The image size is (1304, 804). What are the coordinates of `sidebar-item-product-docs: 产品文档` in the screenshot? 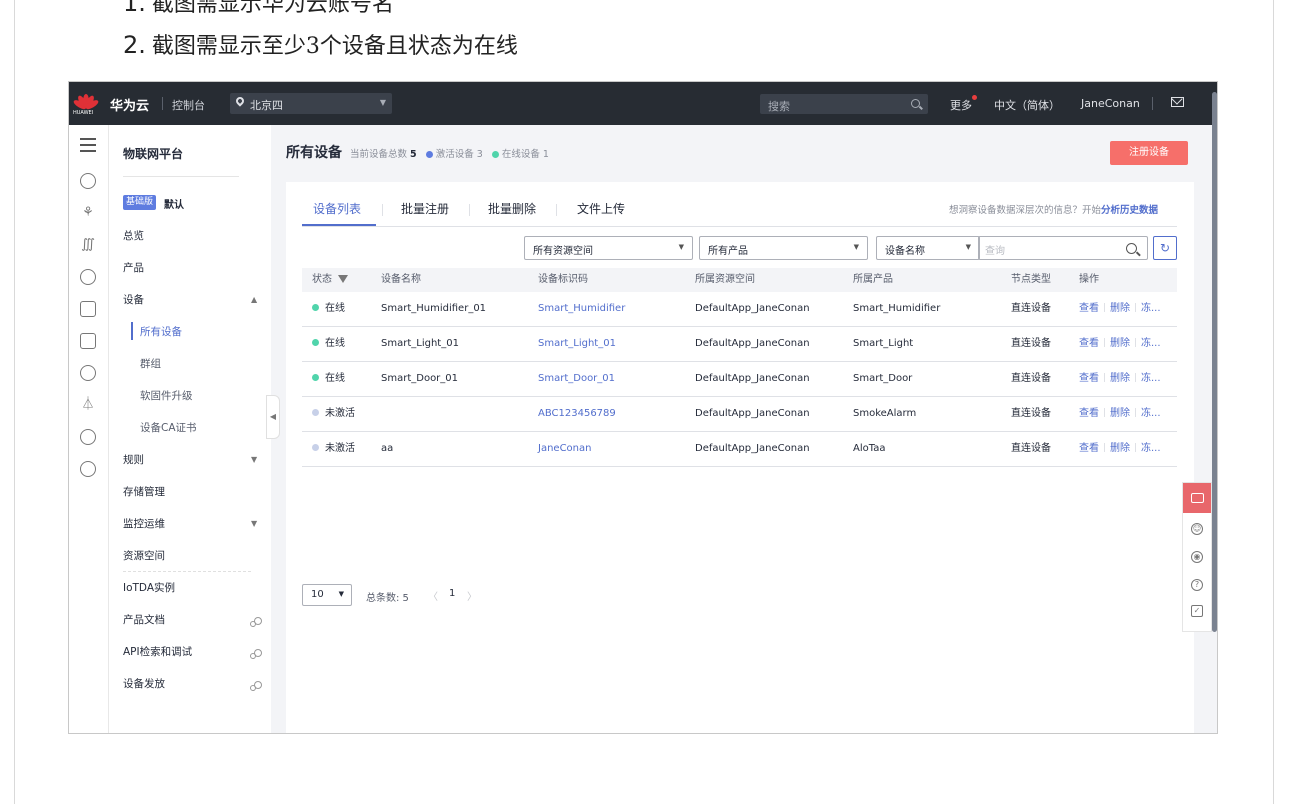 It's located at (144, 619).